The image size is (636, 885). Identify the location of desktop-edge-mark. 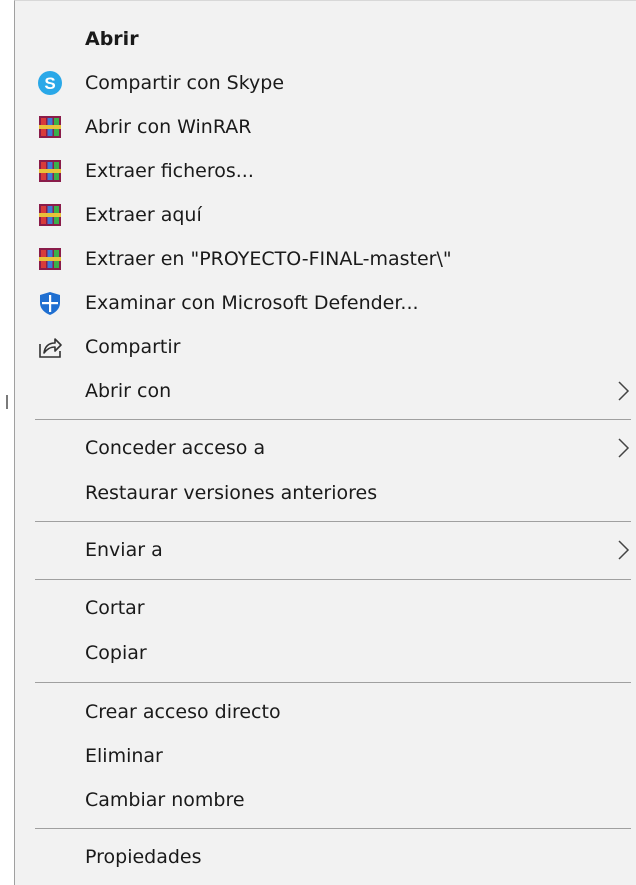
(7, 402).